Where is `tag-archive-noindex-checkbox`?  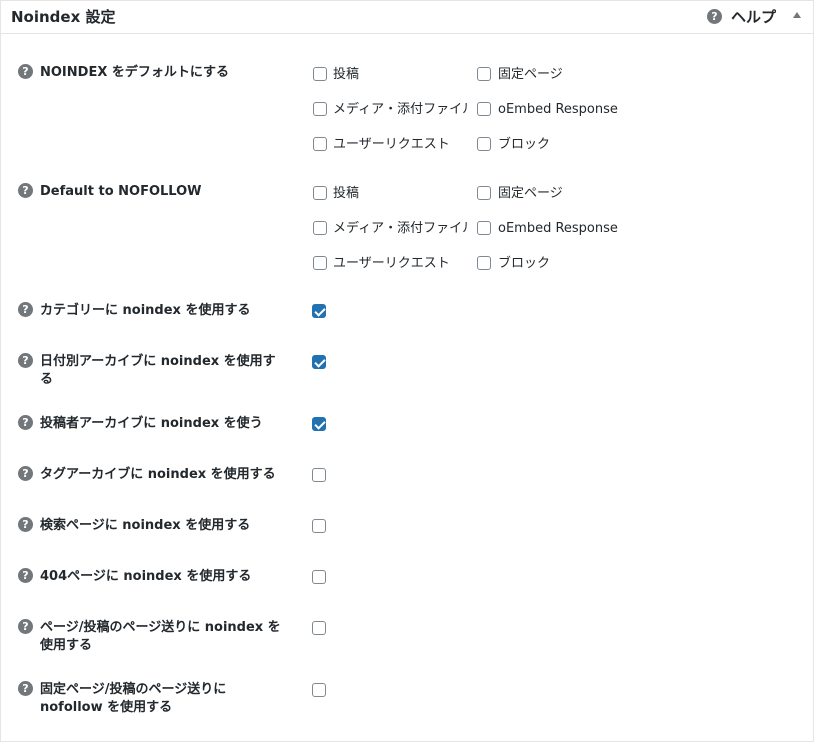 tag-archive-noindex-checkbox is located at coordinates (319, 475).